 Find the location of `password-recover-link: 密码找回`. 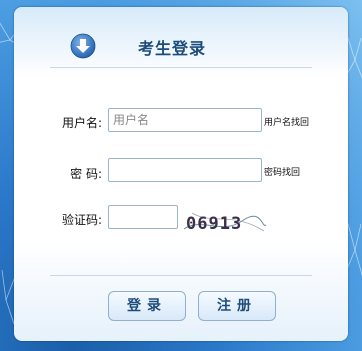

password-recover-link: 密码找回 is located at coordinates (282, 171).